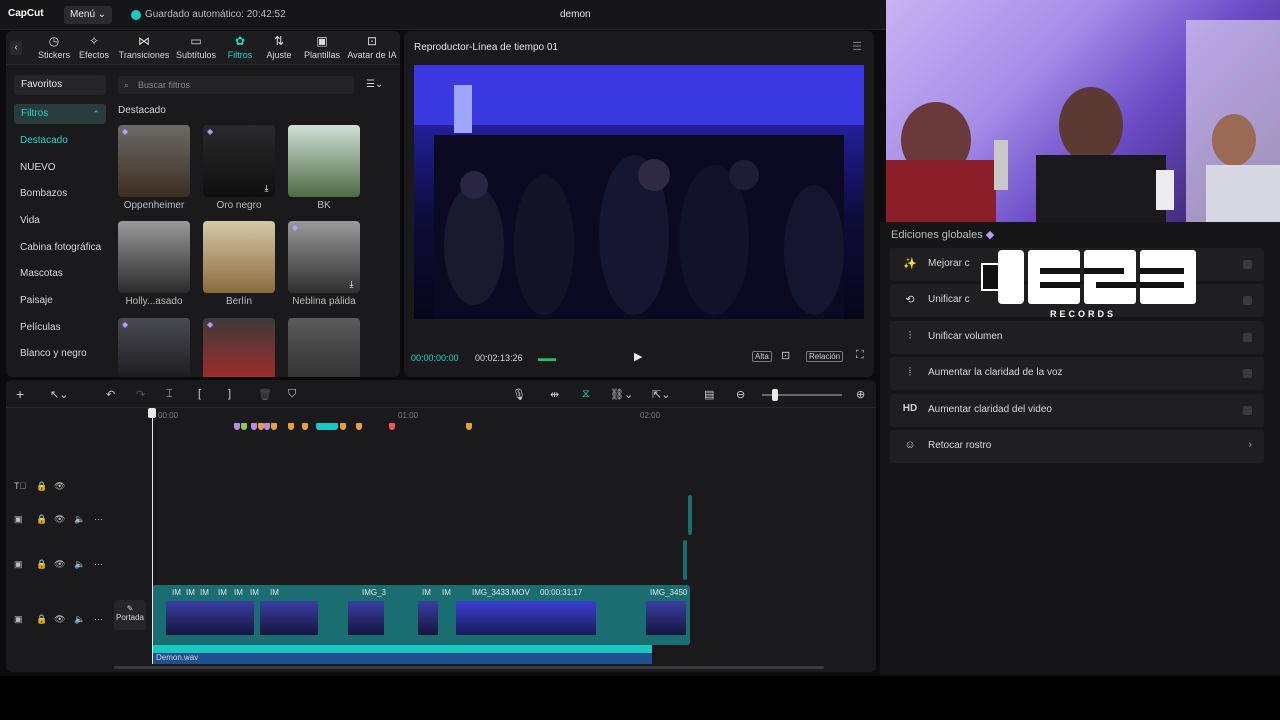  Describe the element at coordinates (38, 167) in the screenshot. I see `sidebar-item-nuevo: NUEVO` at that location.